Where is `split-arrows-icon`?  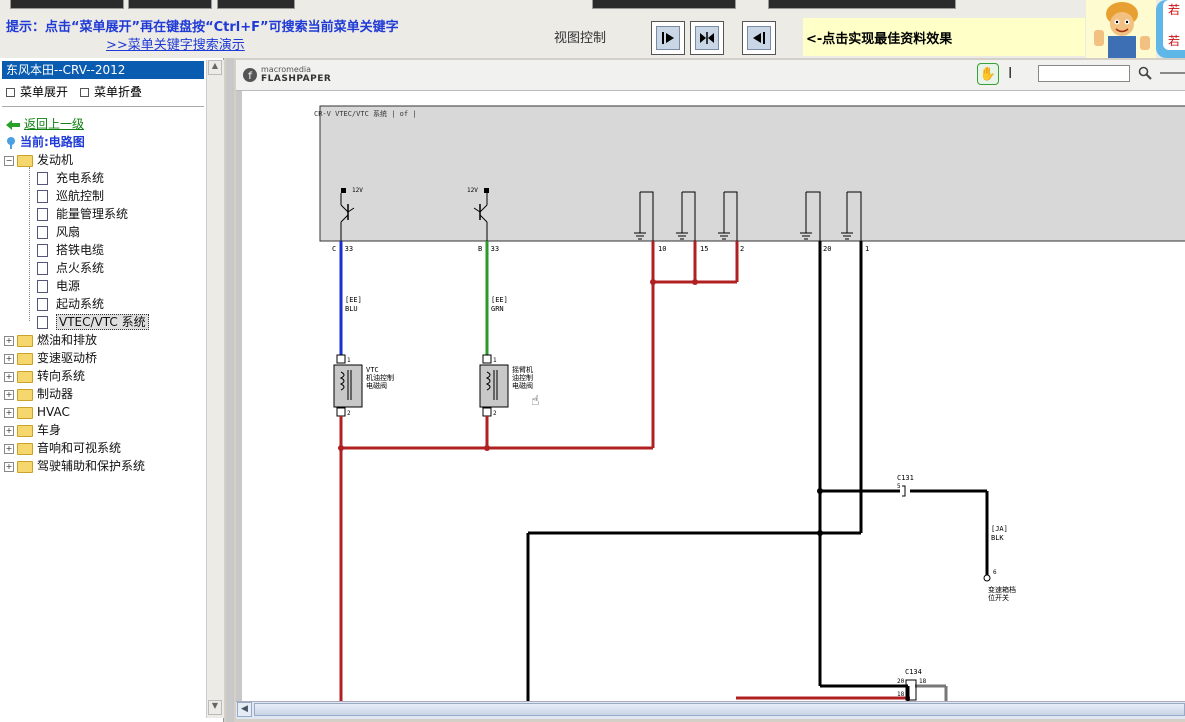
split-arrows-icon is located at coordinates (707, 38).